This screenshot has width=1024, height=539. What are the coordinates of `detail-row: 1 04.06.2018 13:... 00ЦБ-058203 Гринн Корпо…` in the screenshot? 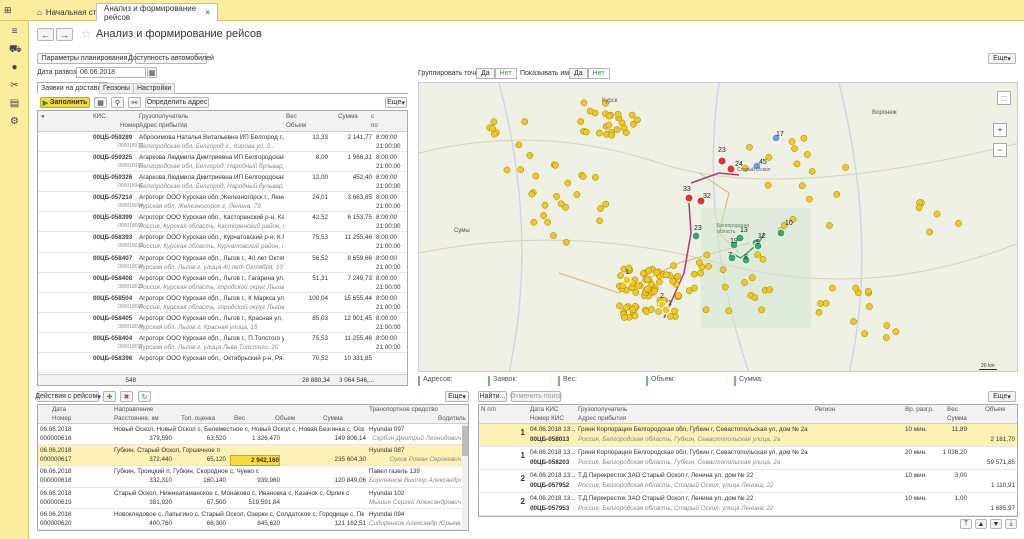 It's located at (748, 458).